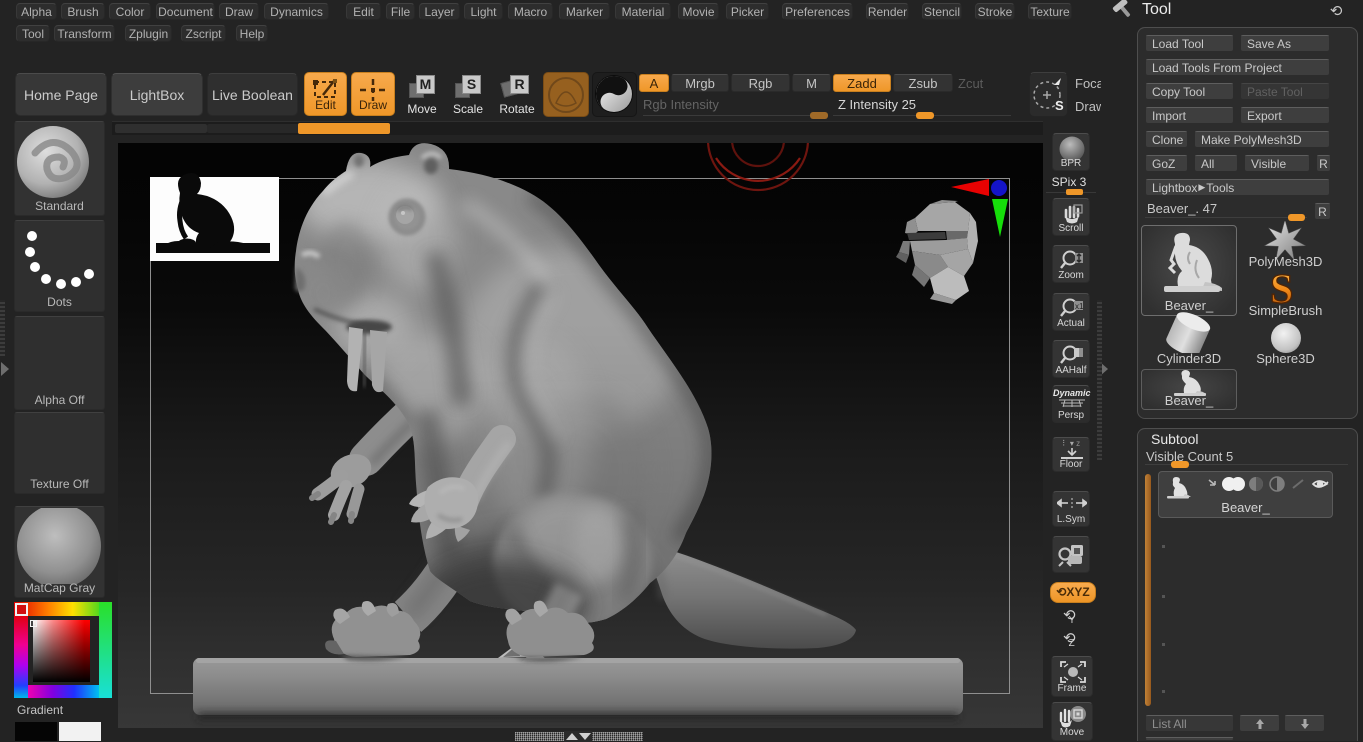  I want to click on svg-text: x1, so click(1079, 306).